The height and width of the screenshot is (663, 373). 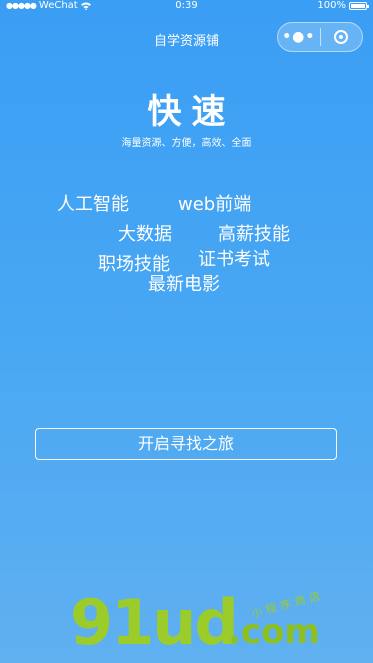 What do you see at coordinates (186, 143) in the screenshot?
I see `hero-subtitle: 海量资源、方便，高效、全面` at bounding box center [186, 143].